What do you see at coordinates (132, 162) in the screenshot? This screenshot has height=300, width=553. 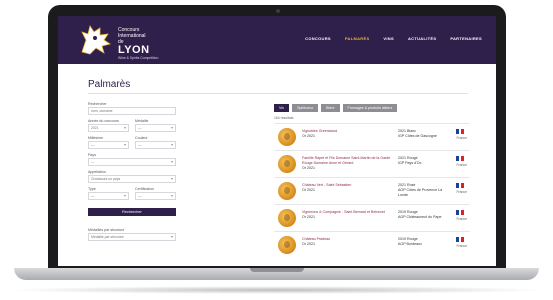 I see `country-select: — ▾` at bounding box center [132, 162].